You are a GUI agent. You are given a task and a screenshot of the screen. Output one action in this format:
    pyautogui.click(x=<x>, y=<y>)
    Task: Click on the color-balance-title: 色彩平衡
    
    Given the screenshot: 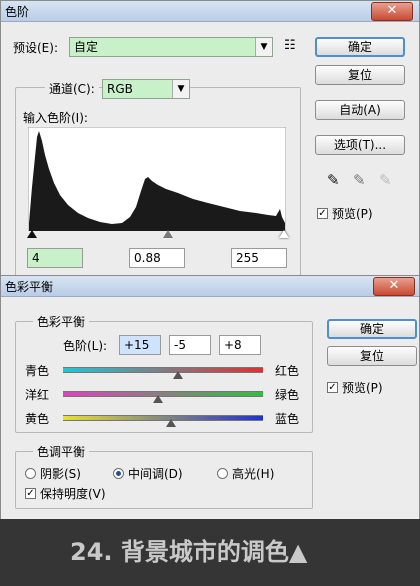 What is the action you would take?
    pyautogui.click(x=29, y=287)
    